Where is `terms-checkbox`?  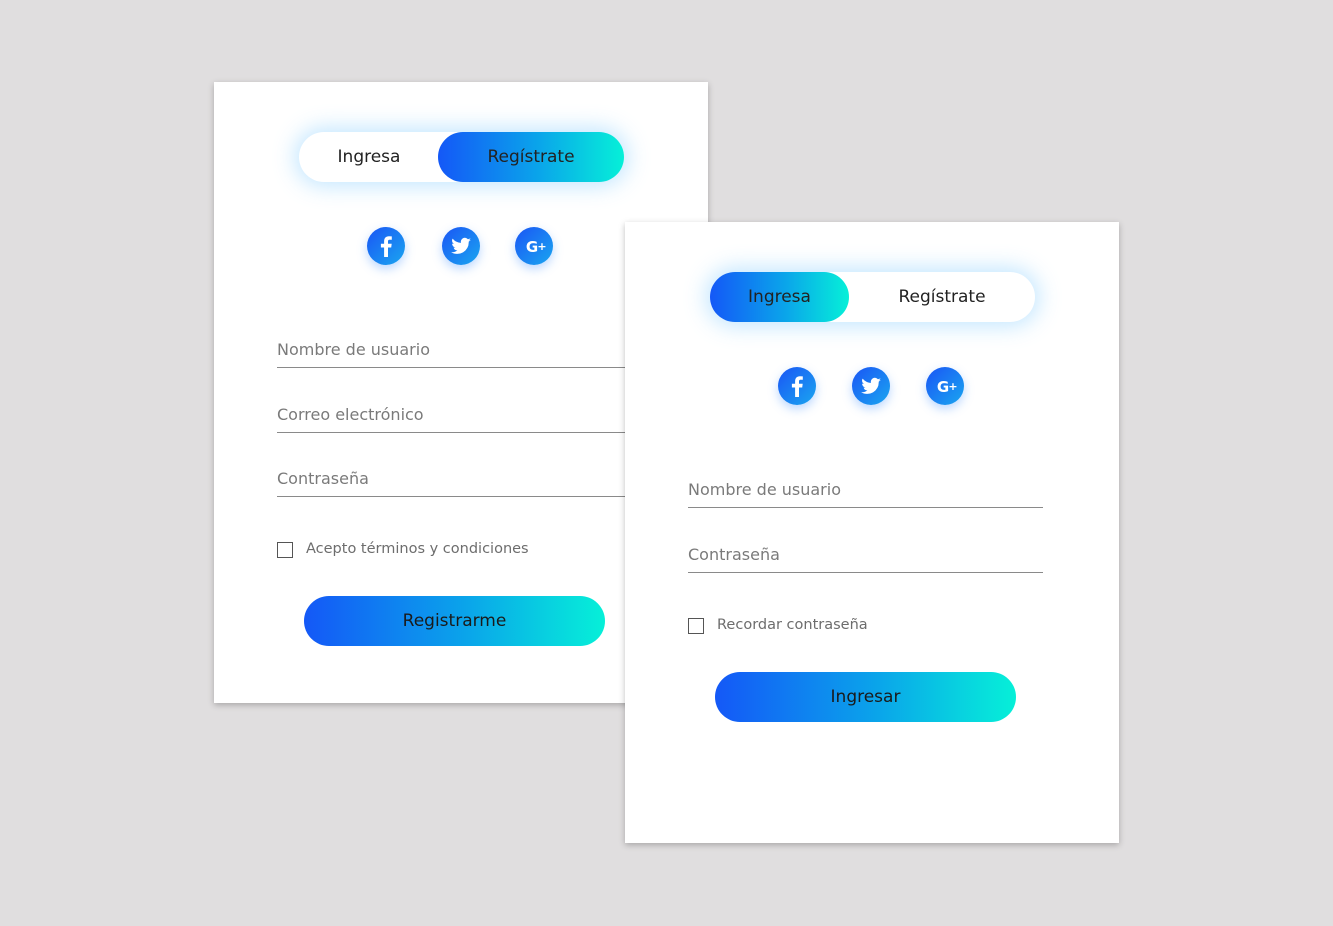
terms-checkbox is located at coordinates (285, 550).